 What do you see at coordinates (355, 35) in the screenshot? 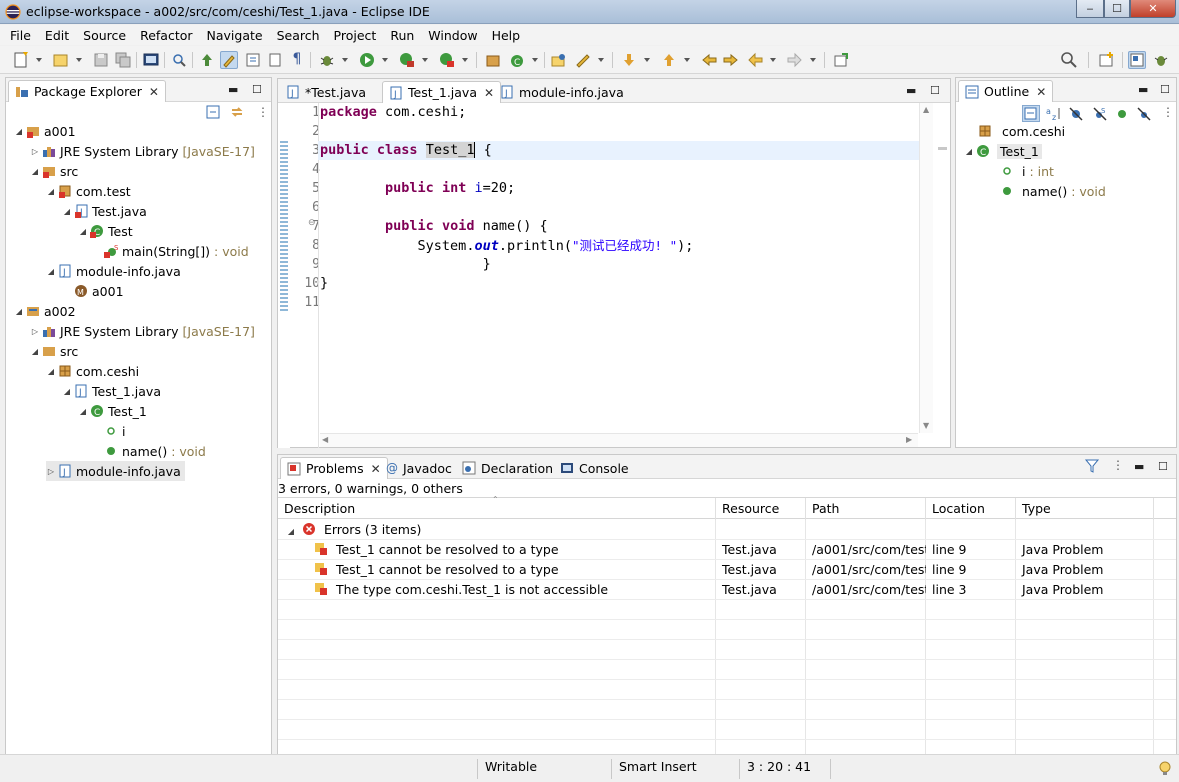
I see `menu-project: Project` at bounding box center [355, 35].